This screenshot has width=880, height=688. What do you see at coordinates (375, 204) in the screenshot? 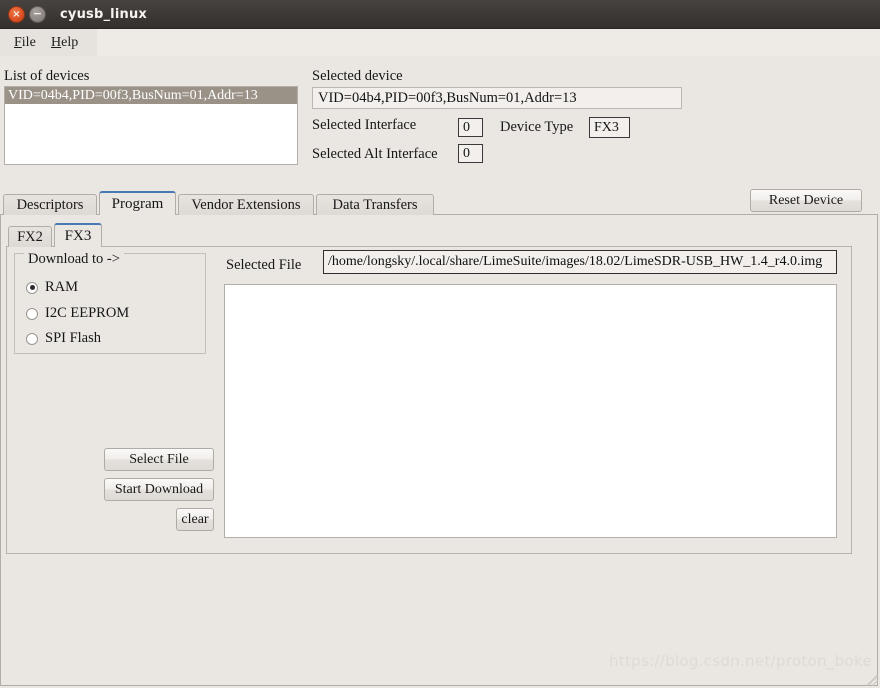
I see `tab-data-transfers: Data Transfers` at bounding box center [375, 204].